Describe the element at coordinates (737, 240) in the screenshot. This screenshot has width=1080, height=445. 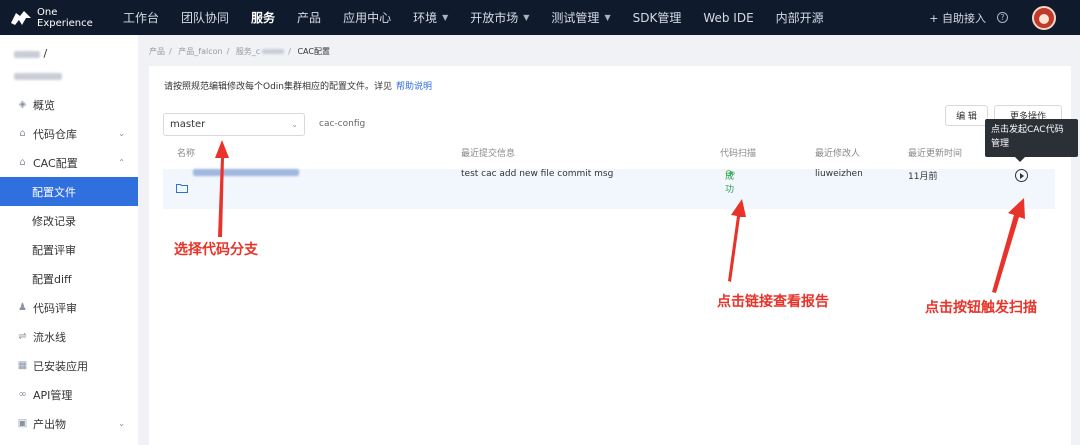
I see `arrow-to-scan-status` at that location.